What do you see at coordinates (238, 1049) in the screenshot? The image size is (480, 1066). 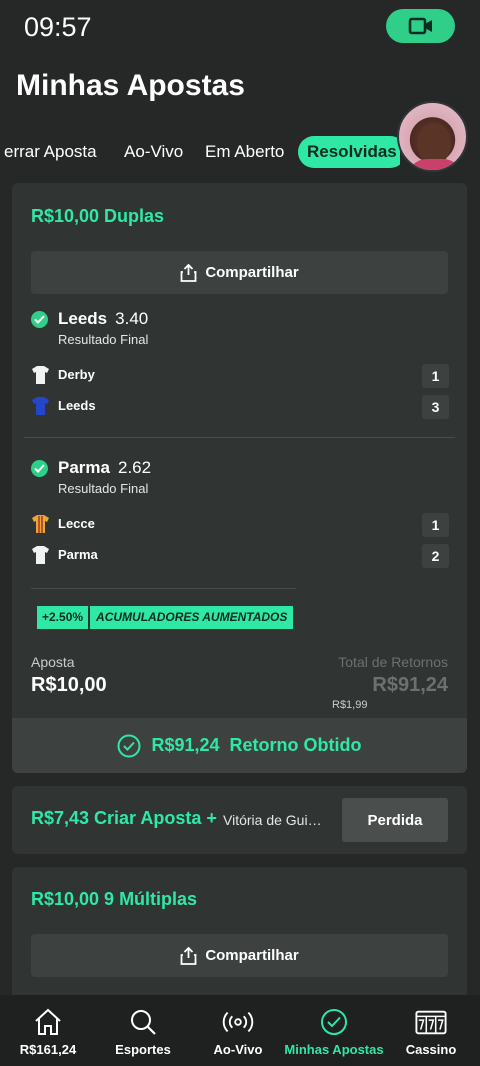 I see `nav-label: Ao-Vivo` at bounding box center [238, 1049].